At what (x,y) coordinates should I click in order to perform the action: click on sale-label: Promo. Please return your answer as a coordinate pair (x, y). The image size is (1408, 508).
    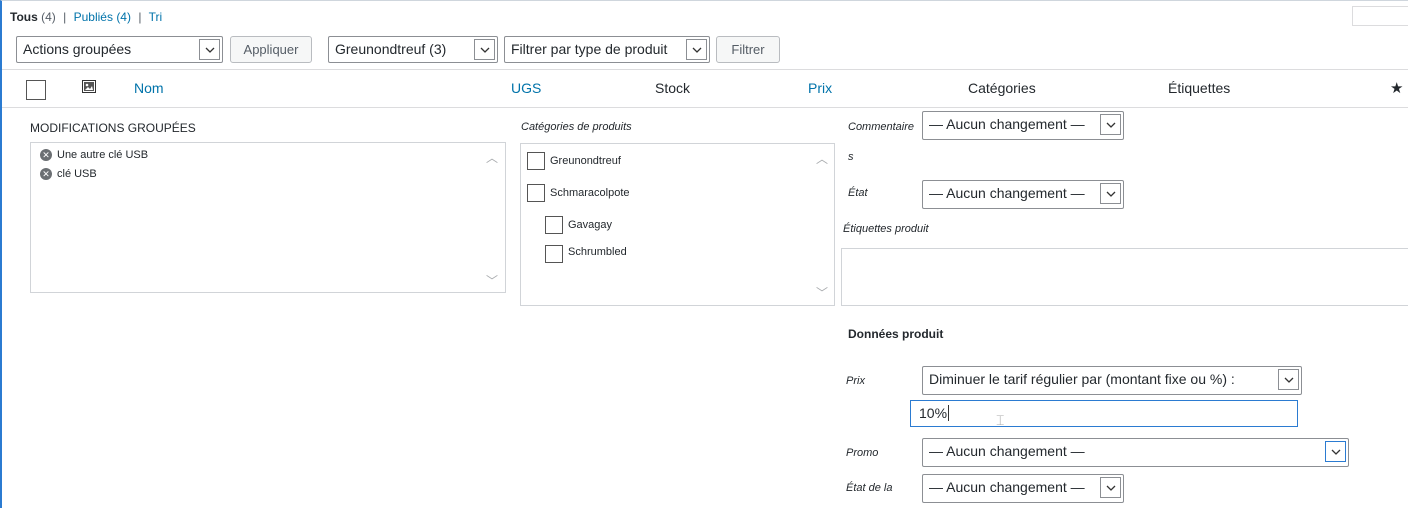
    Looking at the image, I should click on (862, 453).